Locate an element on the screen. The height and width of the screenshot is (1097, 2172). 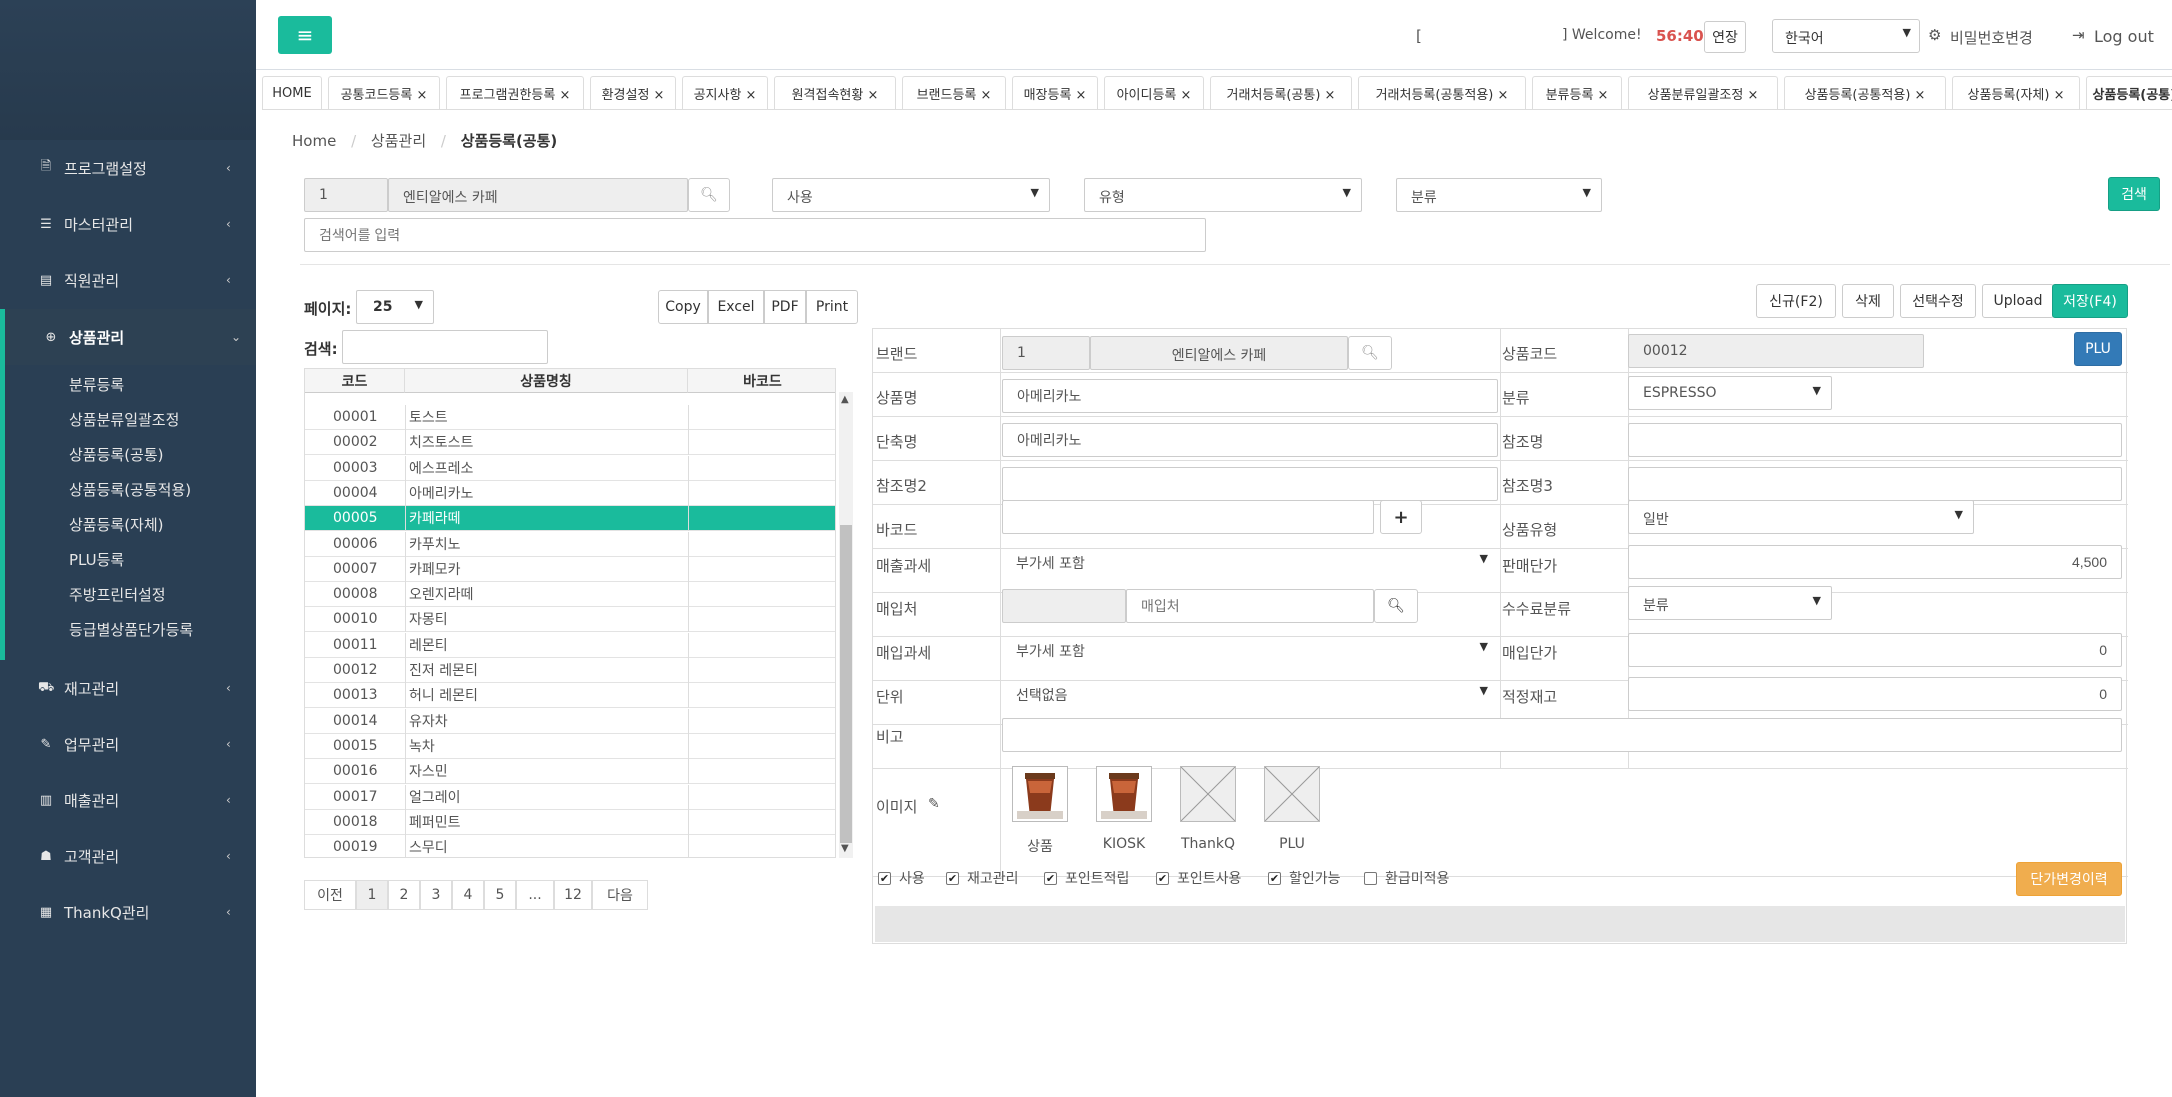
extend-session-button: 연장 is located at coordinates (1725, 37).